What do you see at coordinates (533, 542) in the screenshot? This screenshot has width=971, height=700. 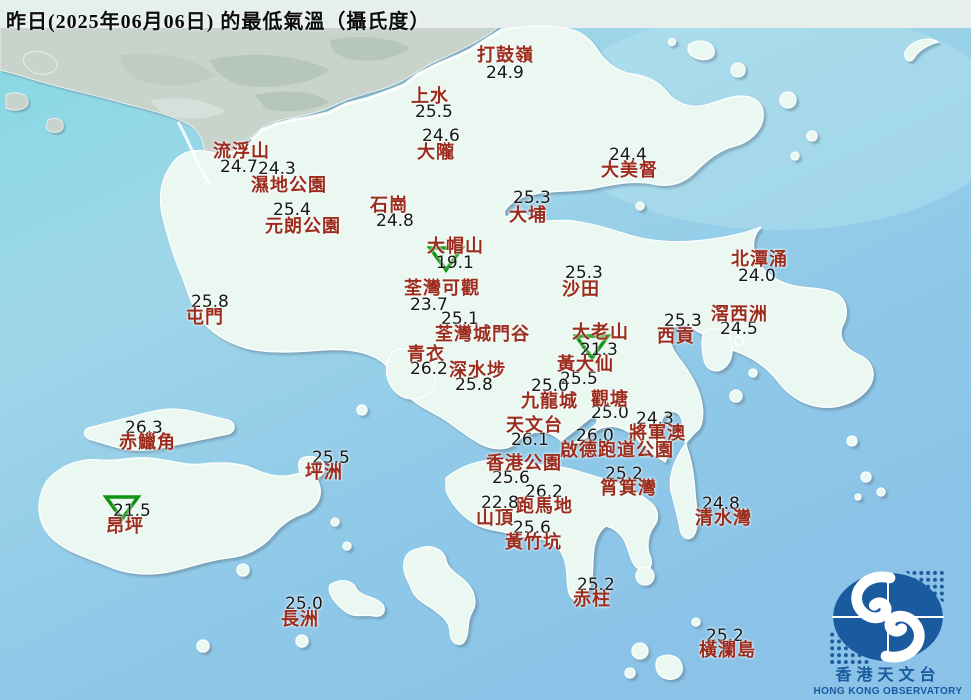 I see `station-name: 黃竹坑` at bounding box center [533, 542].